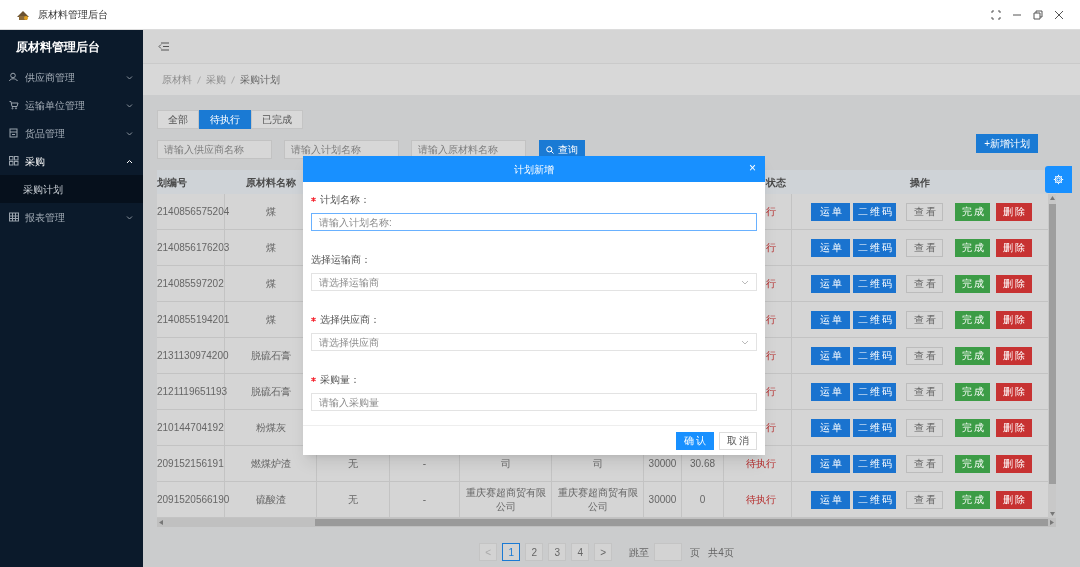 The width and height of the screenshot is (1080, 567). What do you see at coordinates (260, 79) in the screenshot?
I see `breadcrumb-link: 采购计划` at bounding box center [260, 79].